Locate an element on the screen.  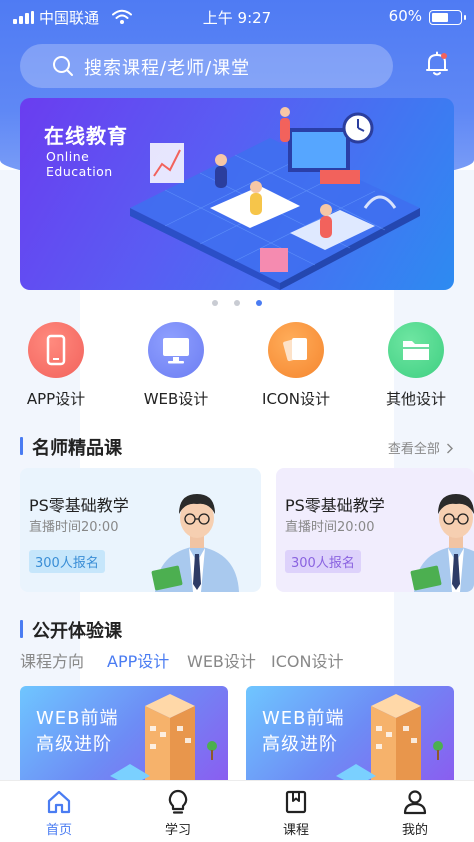
section-title-famous: 名师精品课 is located at coordinates (71, 447).